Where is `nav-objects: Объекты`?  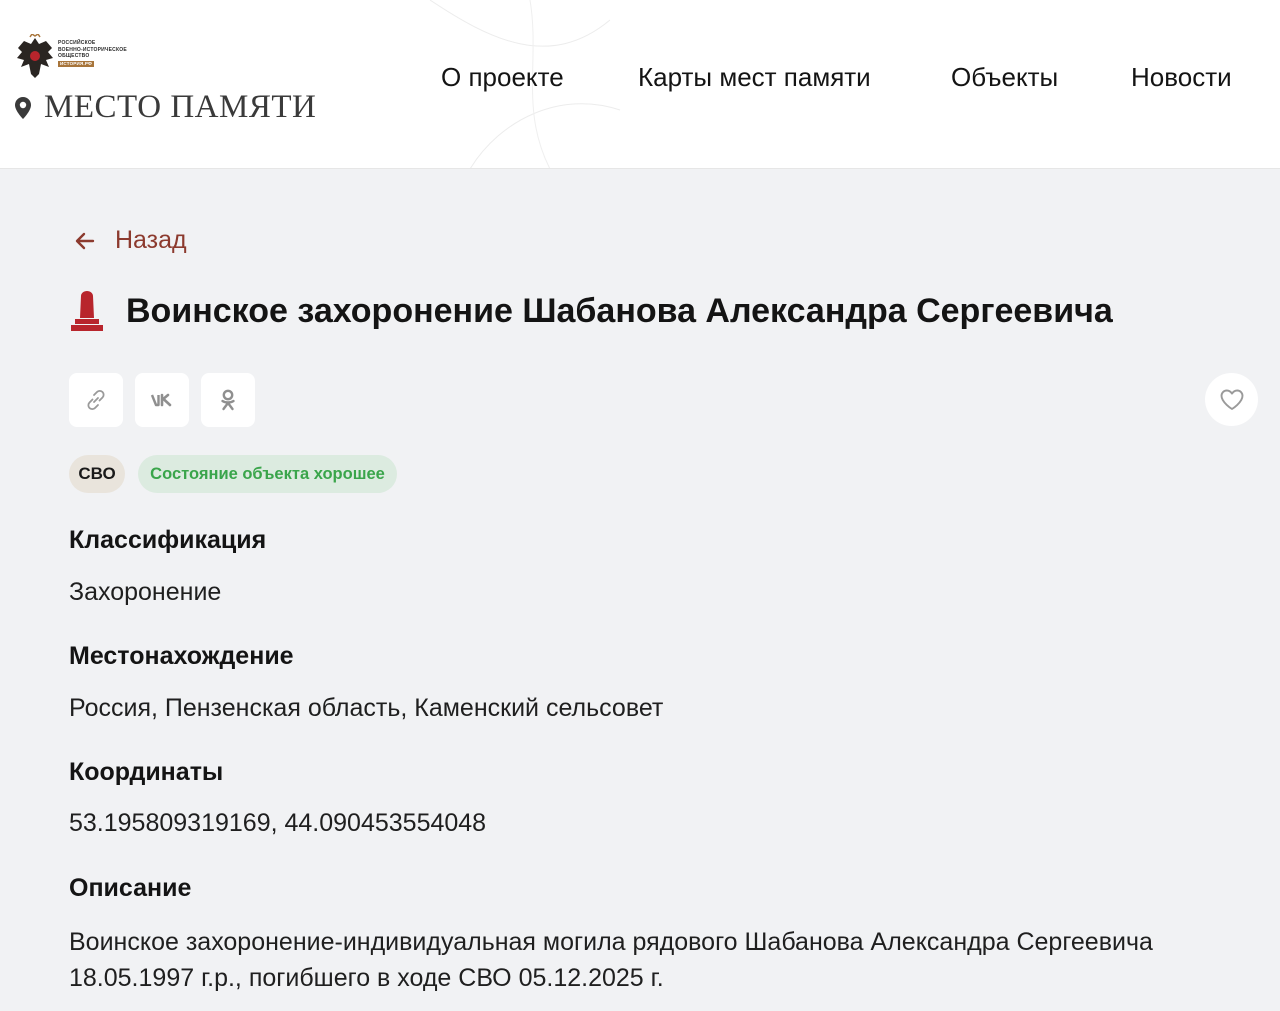 nav-objects: Объекты is located at coordinates (1004, 77).